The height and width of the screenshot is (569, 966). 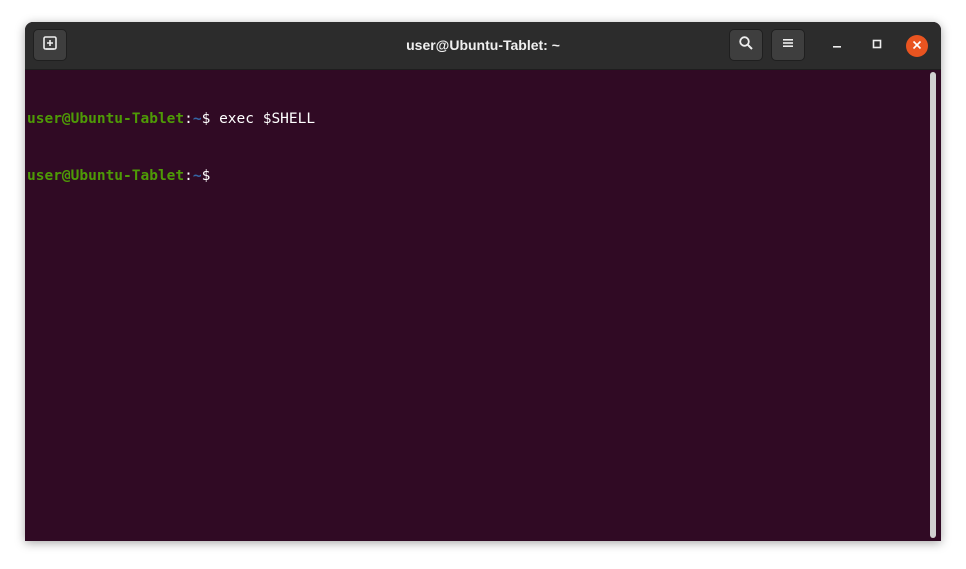 I want to click on new-tab-button, so click(x=50, y=45).